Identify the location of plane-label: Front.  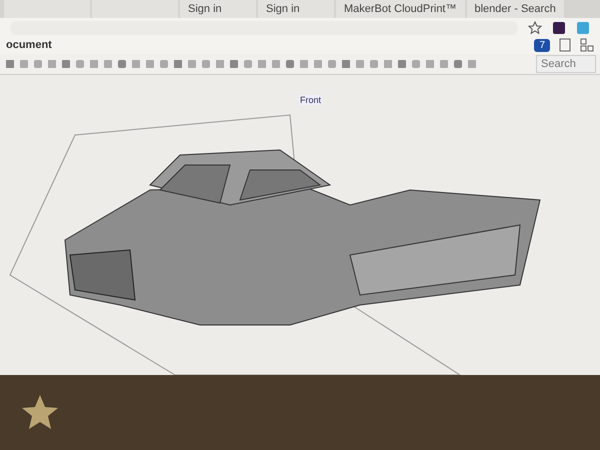
(311, 99).